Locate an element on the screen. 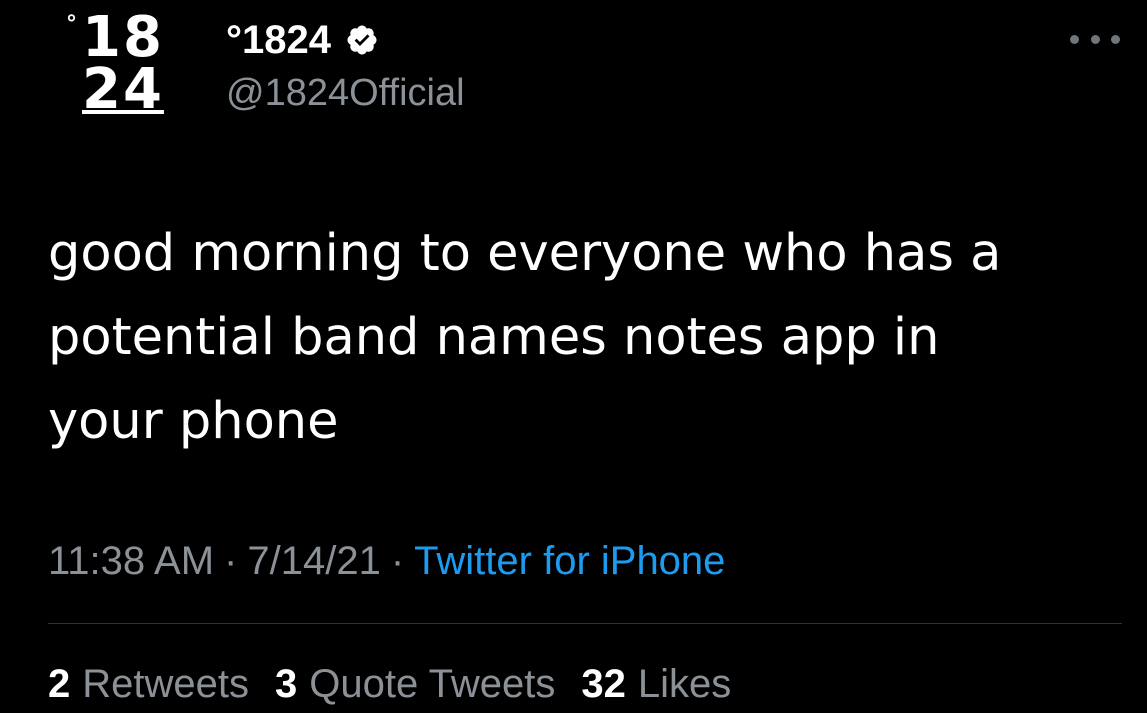 The height and width of the screenshot is (713, 1147). retweets-stat: 2 Retweets is located at coordinates (148, 684).